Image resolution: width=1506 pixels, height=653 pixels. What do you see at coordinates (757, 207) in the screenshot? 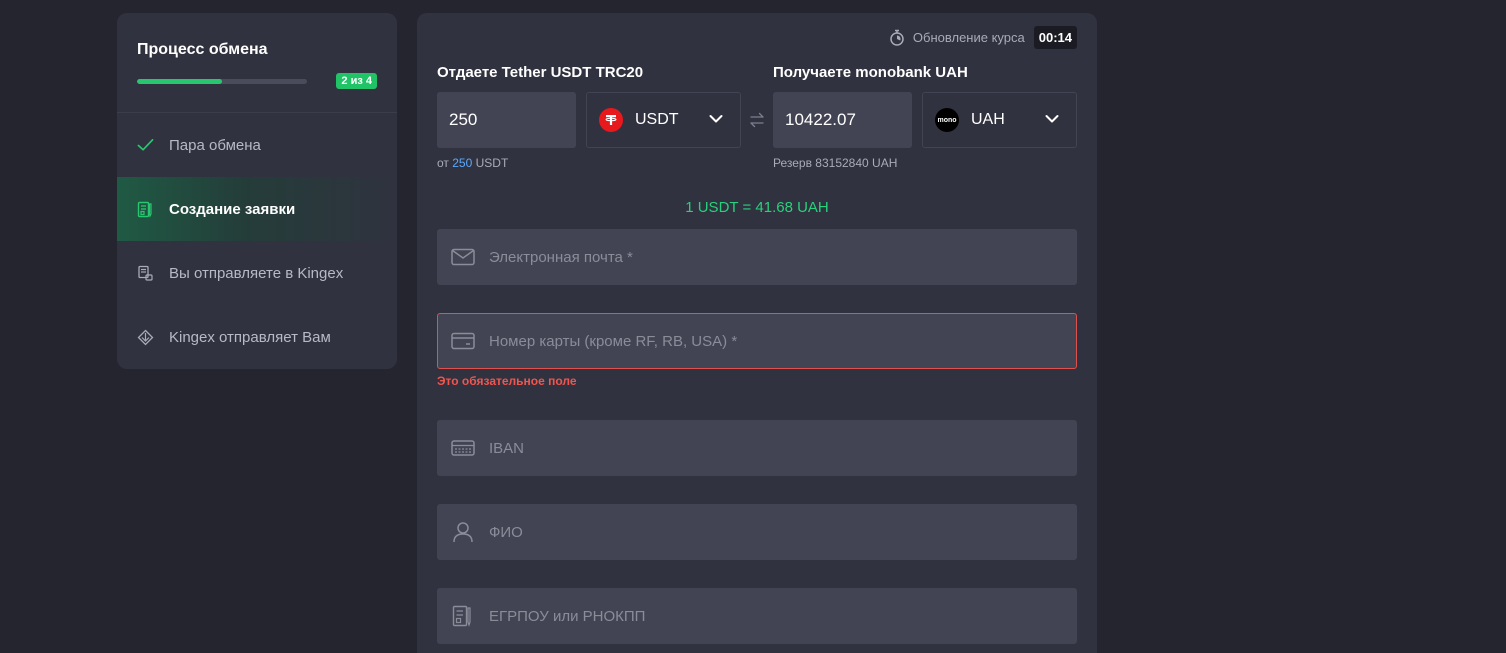
I see `exchange-rate: 1 USDT = 41.68 UAH` at bounding box center [757, 207].